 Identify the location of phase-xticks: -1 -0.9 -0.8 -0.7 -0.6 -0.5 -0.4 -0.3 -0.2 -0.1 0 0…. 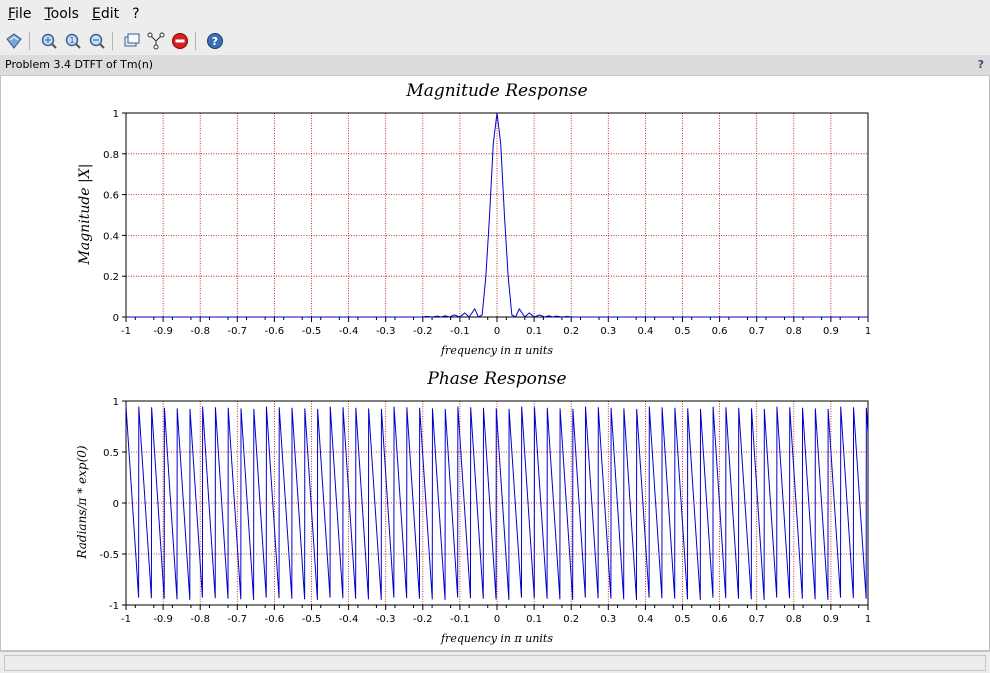
(496, 615).